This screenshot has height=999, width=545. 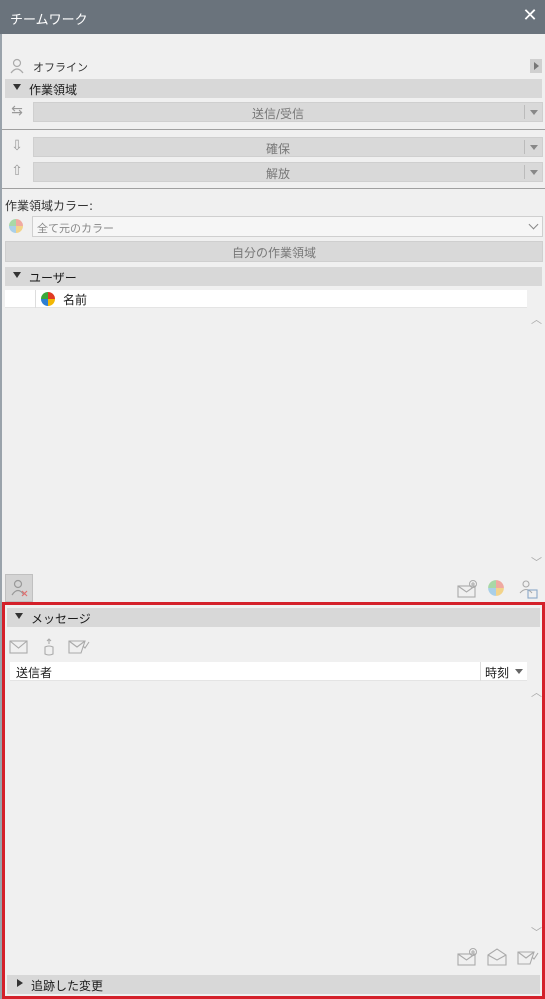 I want to click on user-disconnect-icon, so click(x=19, y=588).